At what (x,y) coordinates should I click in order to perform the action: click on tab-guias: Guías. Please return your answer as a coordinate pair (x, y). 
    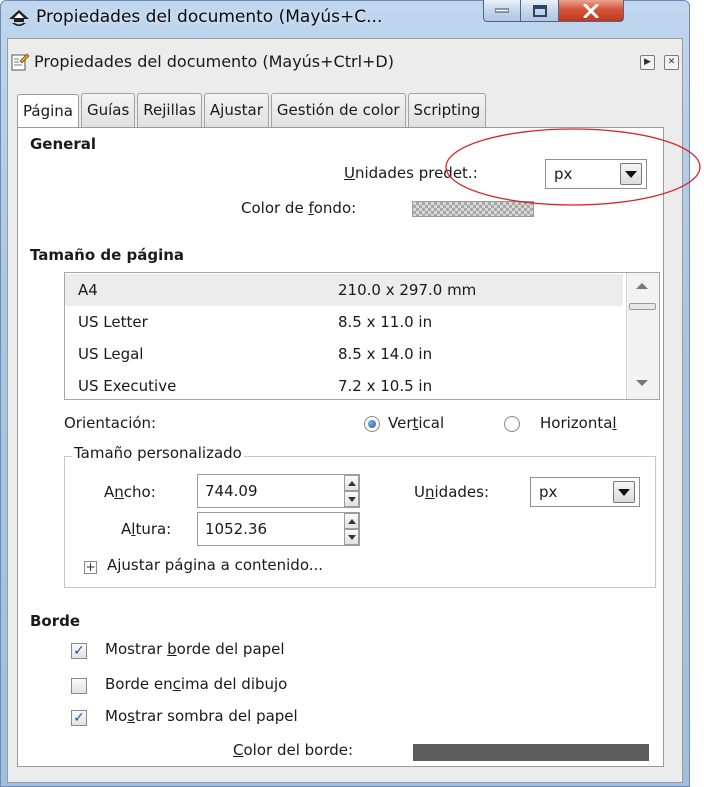
    Looking at the image, I should click on (108, 110).